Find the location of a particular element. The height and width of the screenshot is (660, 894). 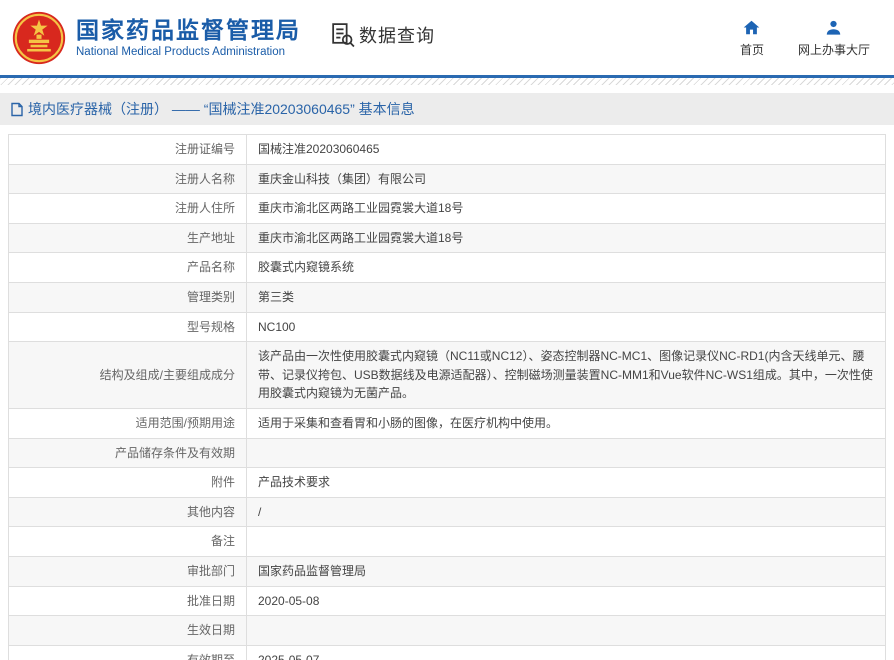

table-row: 型号规格 NC100 is located at coordinates (447, 327).